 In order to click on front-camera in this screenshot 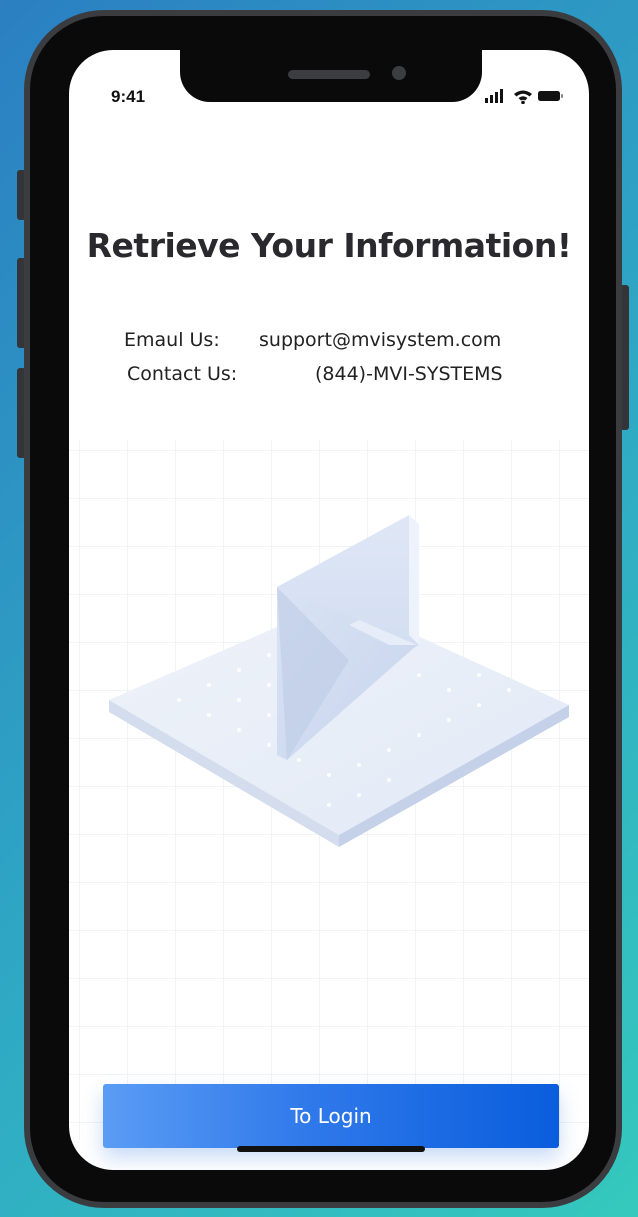, I will do `click(399, 73)`.